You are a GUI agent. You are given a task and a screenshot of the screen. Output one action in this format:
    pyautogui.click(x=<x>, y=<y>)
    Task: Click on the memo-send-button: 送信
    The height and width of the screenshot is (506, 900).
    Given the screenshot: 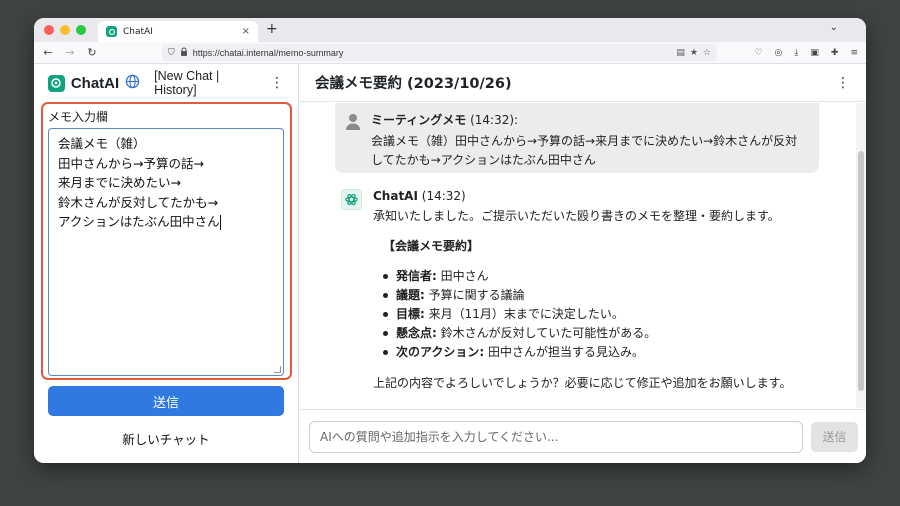 What is the action you would take?
    pyautogui.click(x=166, y=401)
    